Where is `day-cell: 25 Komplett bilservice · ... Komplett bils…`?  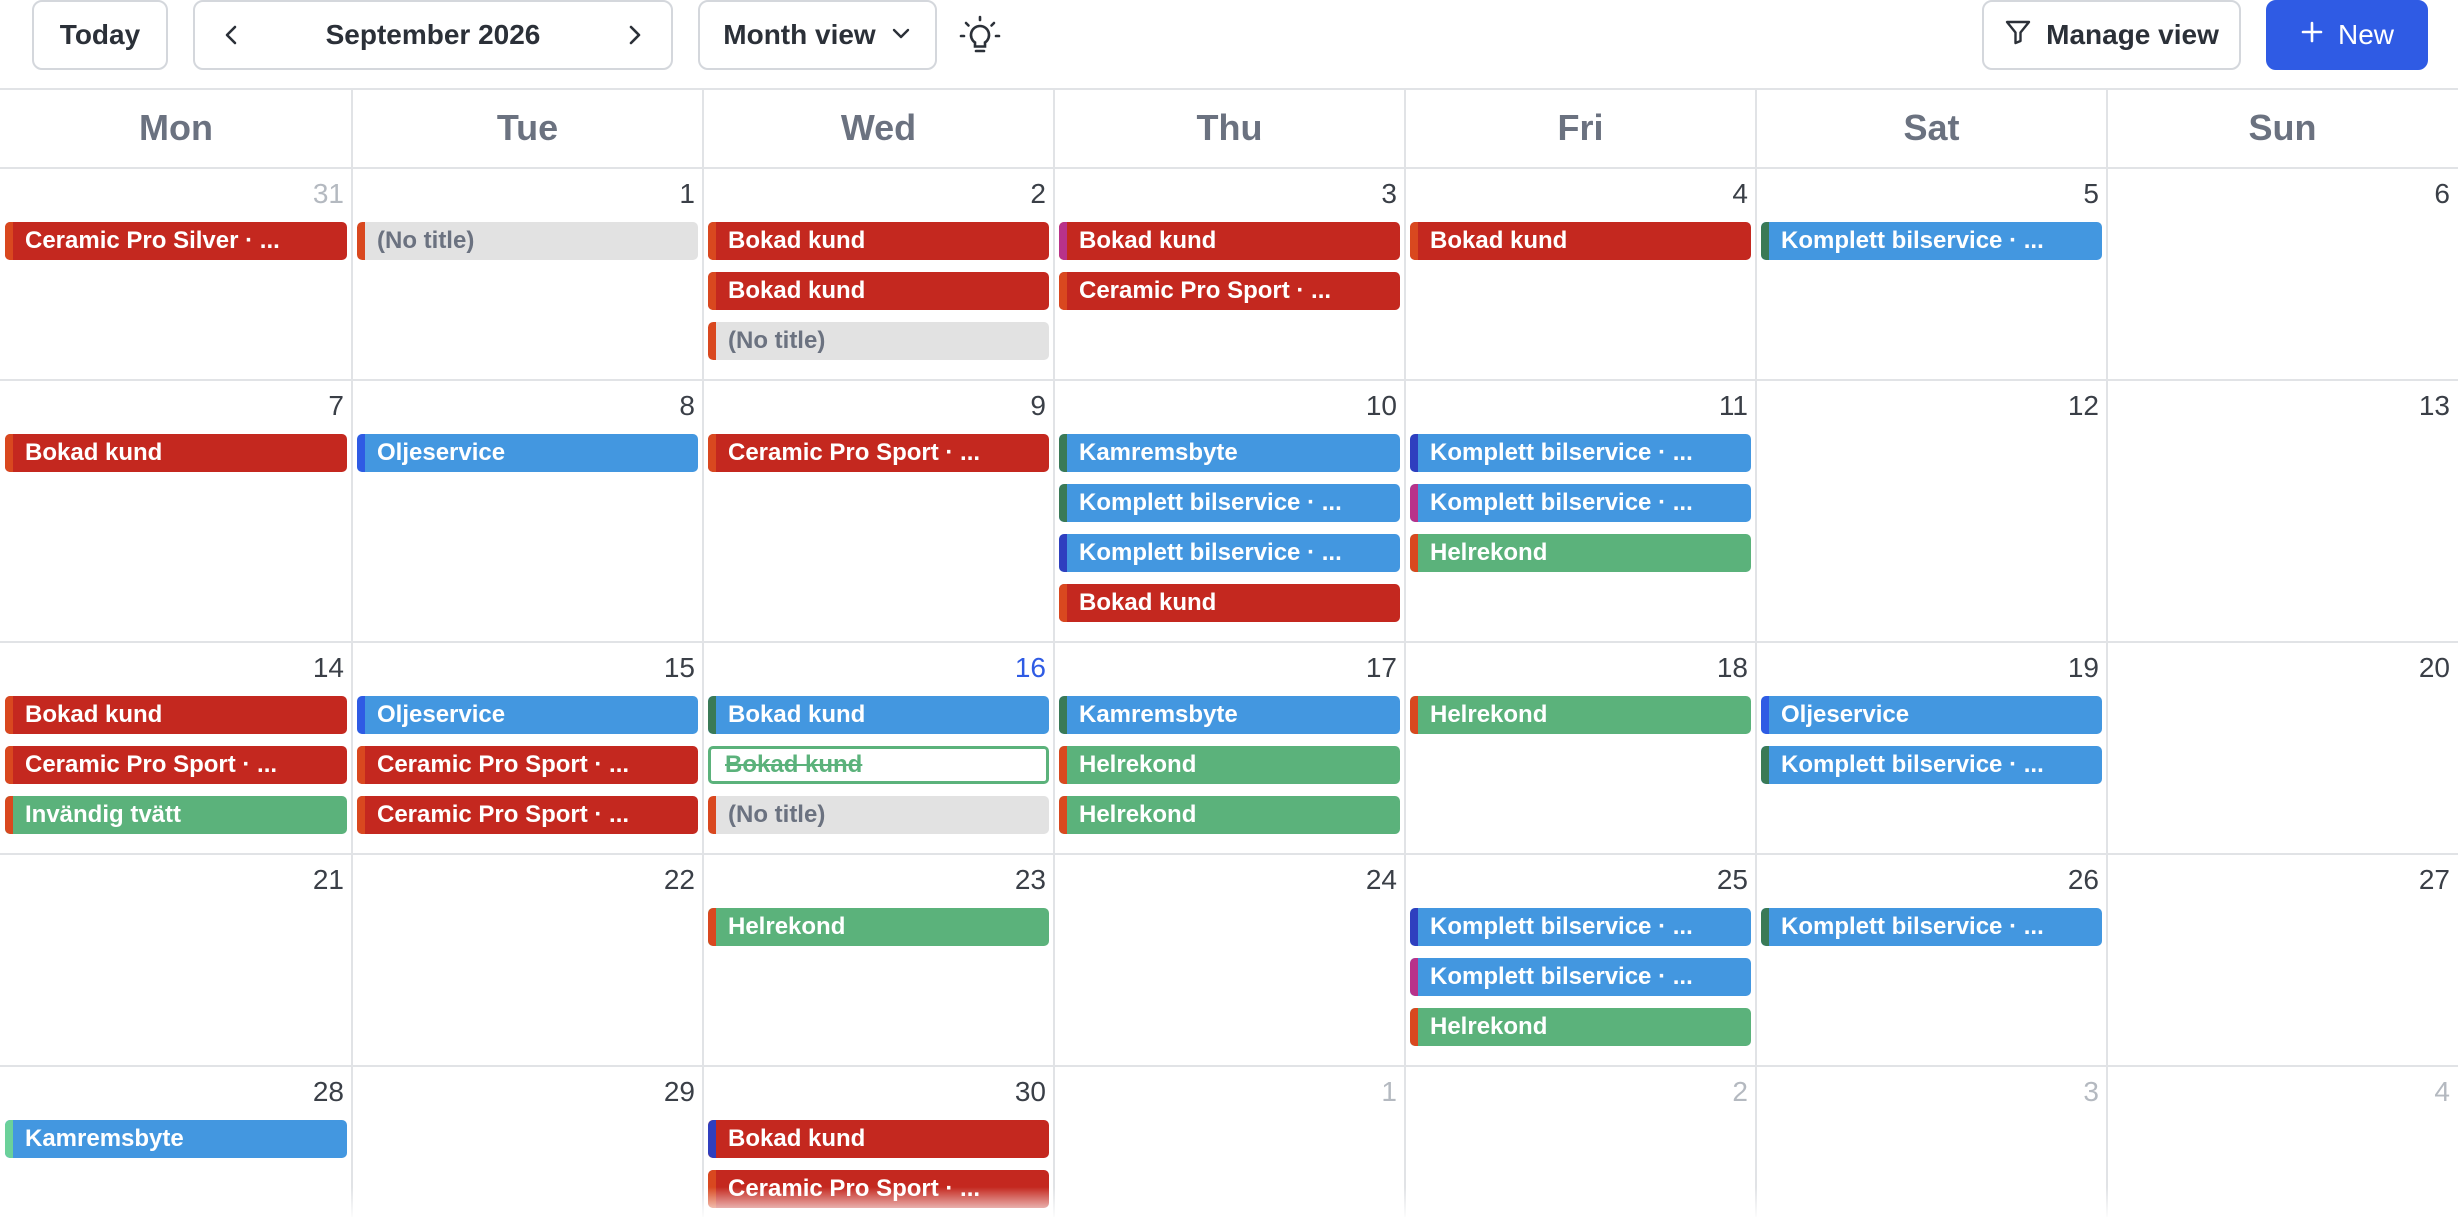 day-cell: 25 Komplett bilservice · ... Komplett bils… is located at coordinates (1580, 960).